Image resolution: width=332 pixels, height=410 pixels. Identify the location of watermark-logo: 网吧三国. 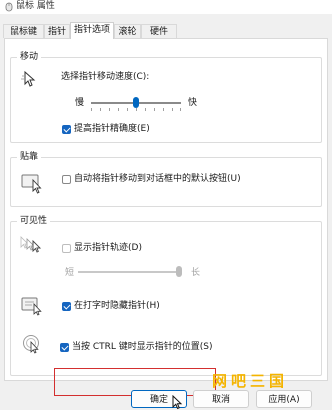
(250, 381).